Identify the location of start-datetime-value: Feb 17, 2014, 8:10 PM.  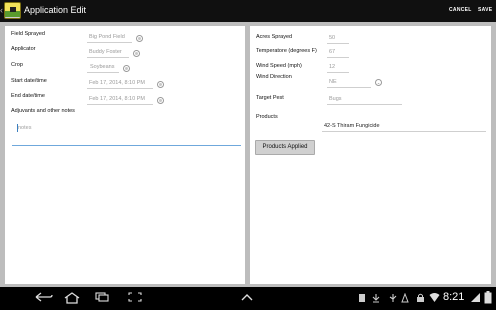
(117, 83).